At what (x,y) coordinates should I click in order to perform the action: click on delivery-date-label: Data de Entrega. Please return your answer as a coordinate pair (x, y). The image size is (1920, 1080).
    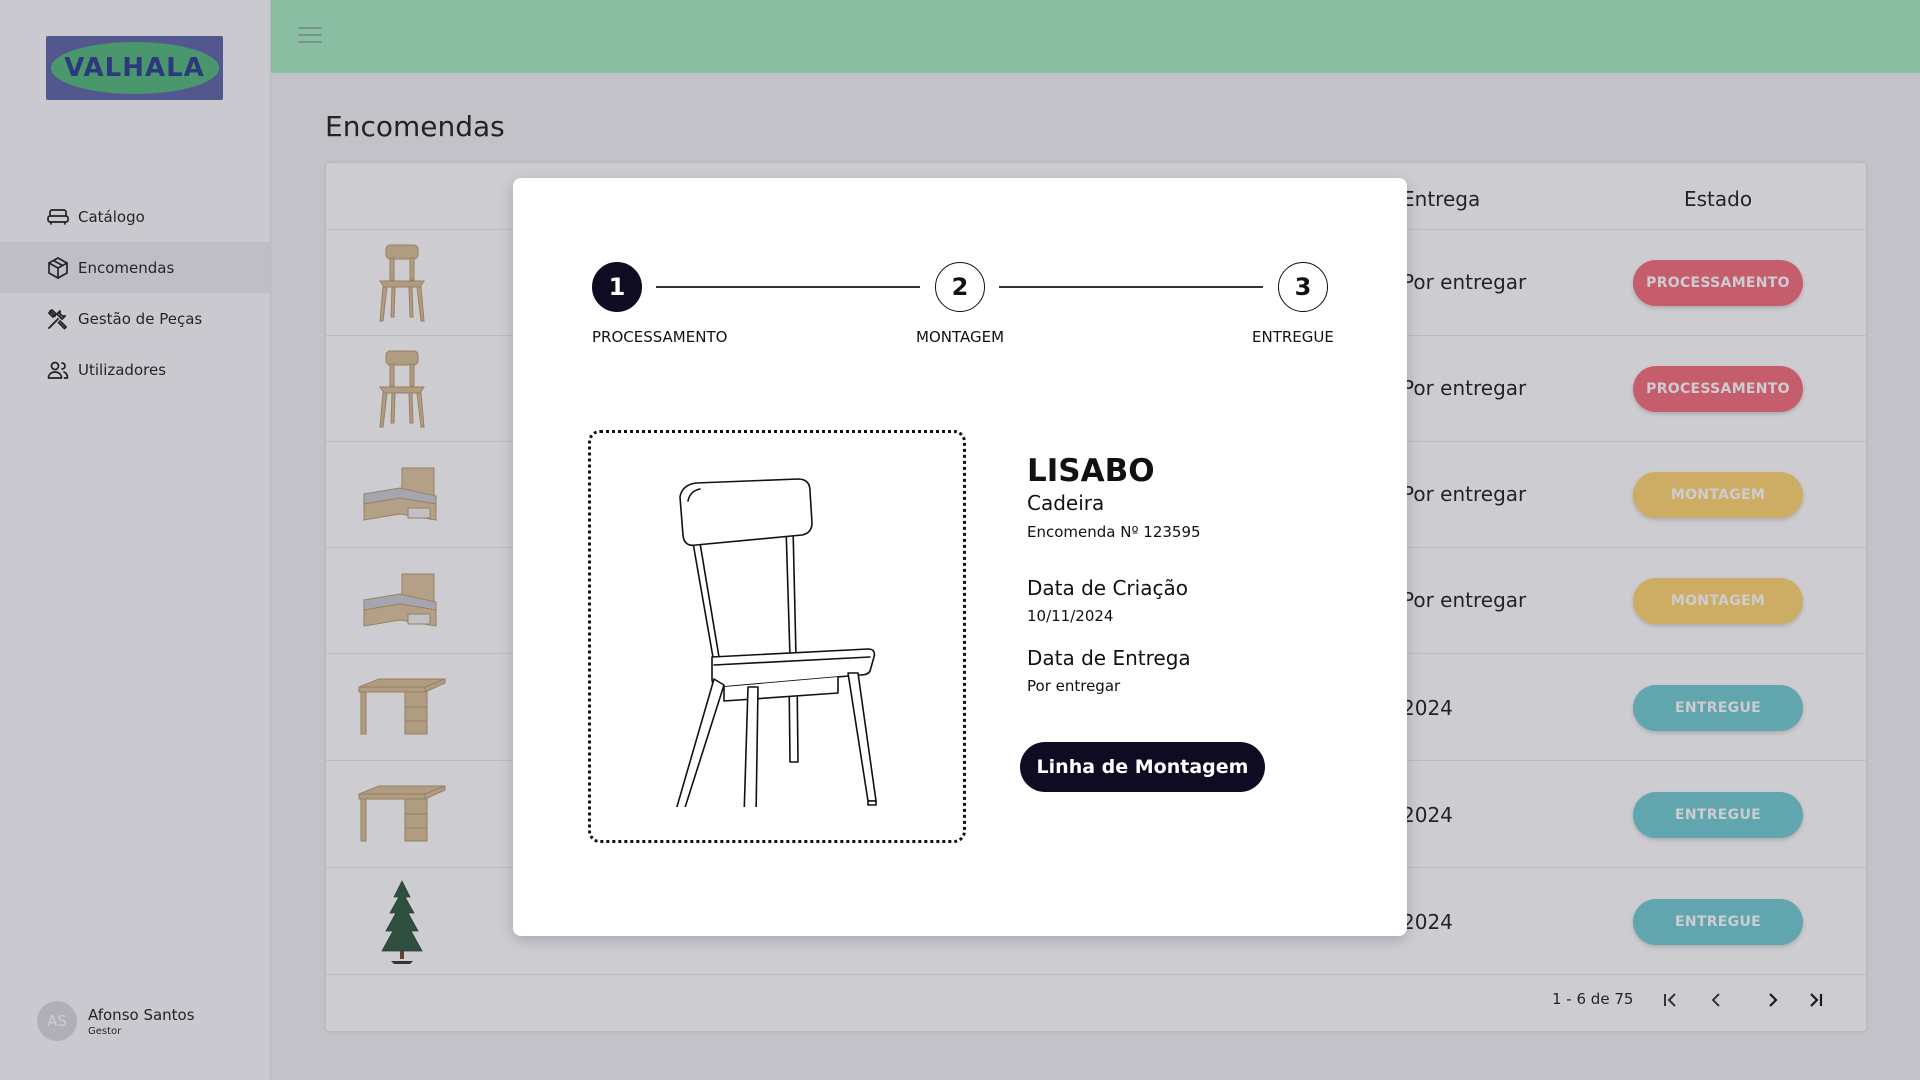
    Looking at the image, I should click on (1109, 658).